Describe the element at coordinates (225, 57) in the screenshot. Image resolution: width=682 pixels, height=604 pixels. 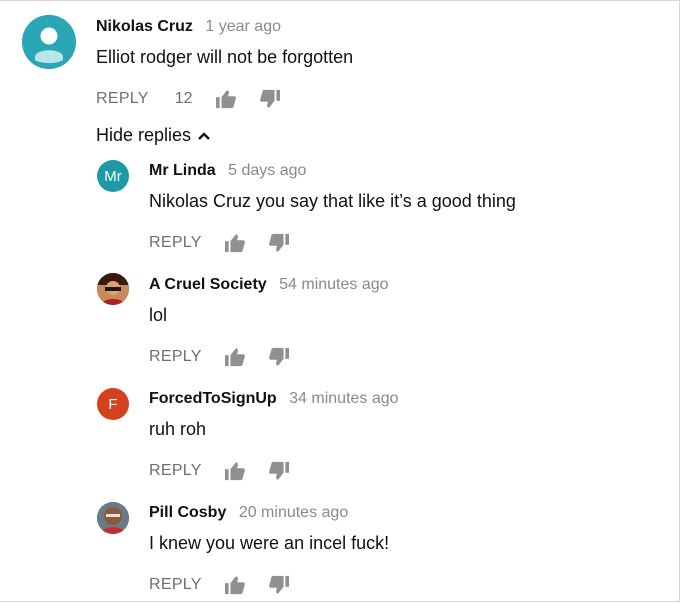
I see `comment-text: Elliot rodger will not be forgotten` at that location.